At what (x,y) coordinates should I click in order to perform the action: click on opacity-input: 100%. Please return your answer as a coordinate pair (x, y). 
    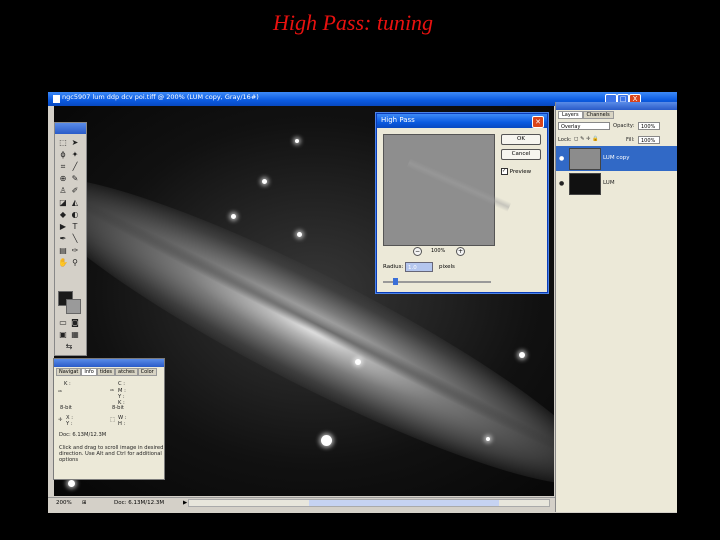
    Looking at the image, I should click on (649, 126).